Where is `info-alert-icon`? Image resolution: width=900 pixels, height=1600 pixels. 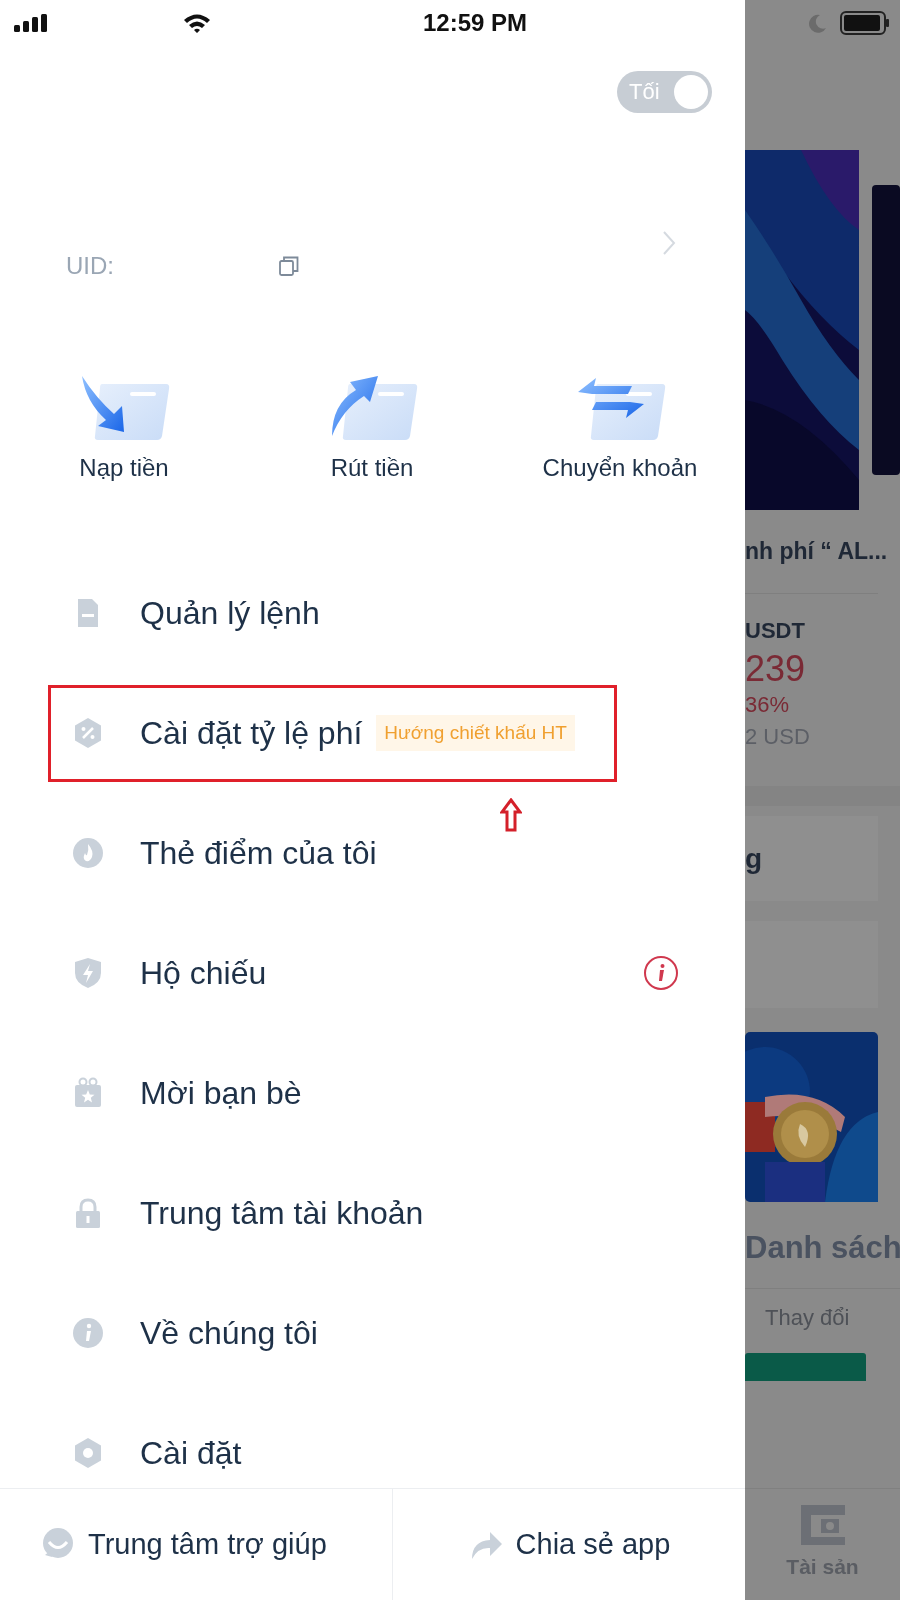
info-alert-icon is located at coordinates (661, 973).